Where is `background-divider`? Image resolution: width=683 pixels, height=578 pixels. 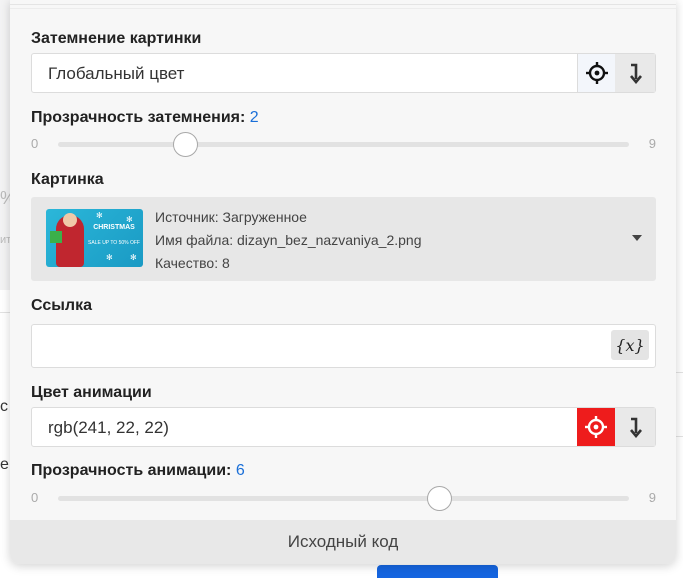 background-divider is located at coordinates (5, 312).